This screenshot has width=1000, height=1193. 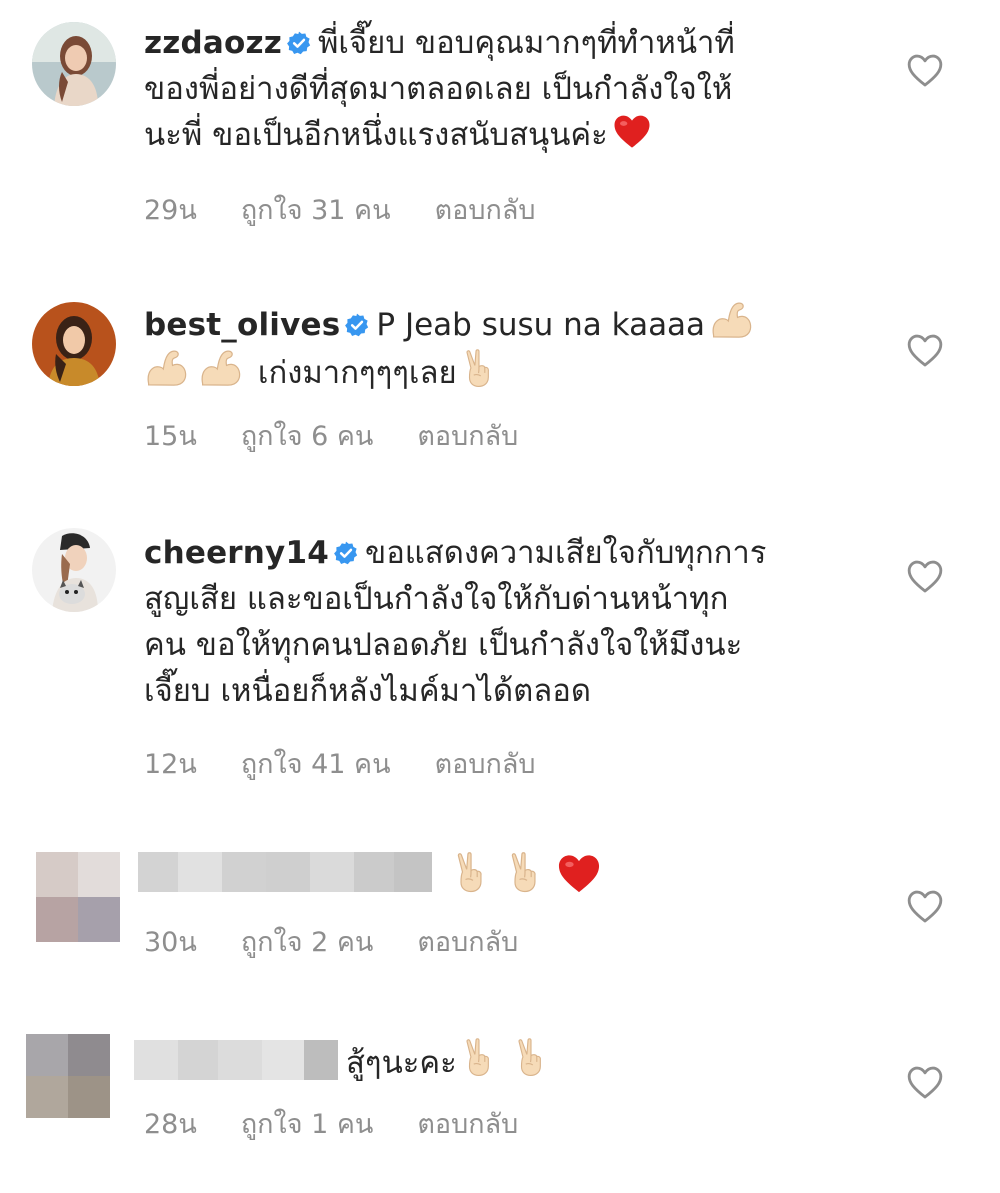 I want to click on comment-meta: 30น ถูกใจ 2 คน ตอบกลับ, so click(x=331, y=941).